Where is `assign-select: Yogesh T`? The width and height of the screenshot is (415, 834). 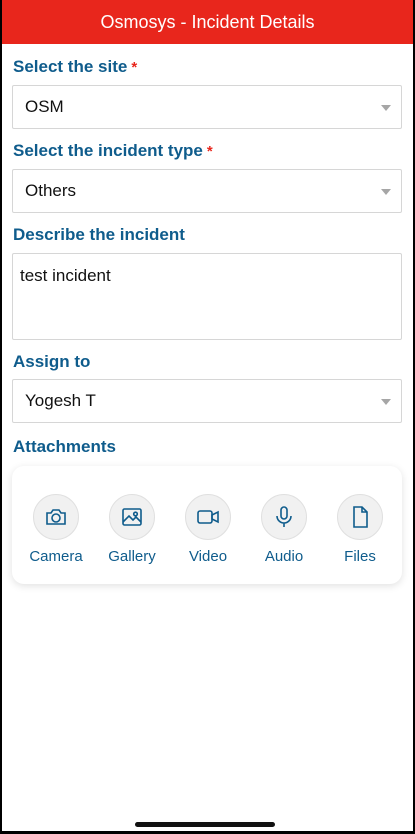
assign-select: Yogesh T is located at coordinates (207, 401).